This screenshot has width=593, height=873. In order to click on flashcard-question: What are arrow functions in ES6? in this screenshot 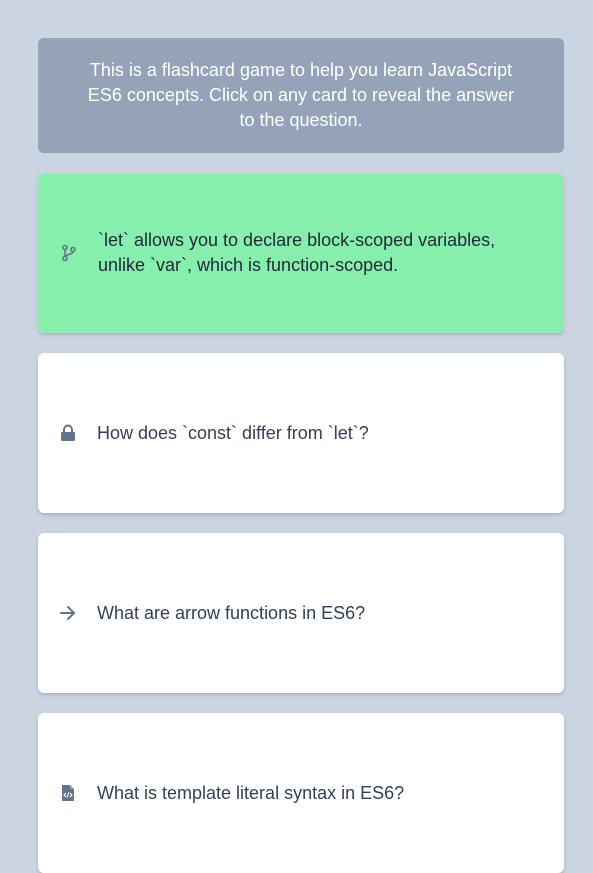, I will do `click(231, 612)`.